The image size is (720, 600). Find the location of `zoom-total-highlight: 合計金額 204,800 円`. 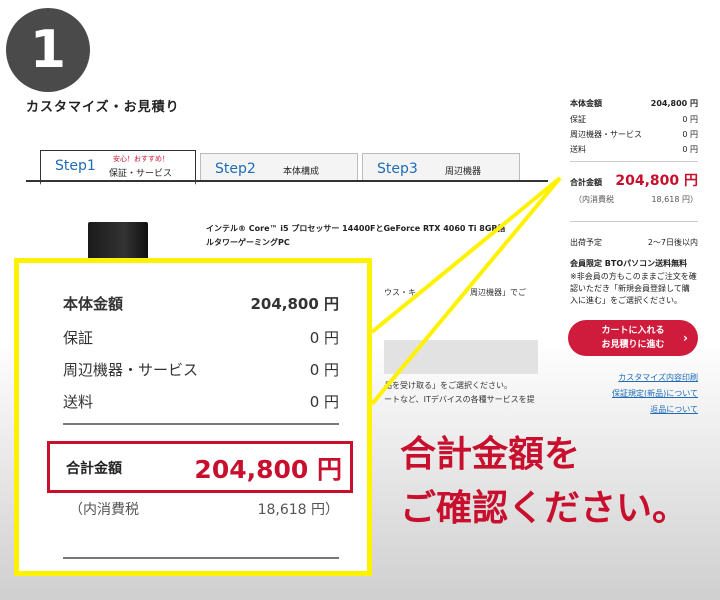

zoom-total-highlight: 合計金額 204,800 円 is located at coordinates (200, 467).